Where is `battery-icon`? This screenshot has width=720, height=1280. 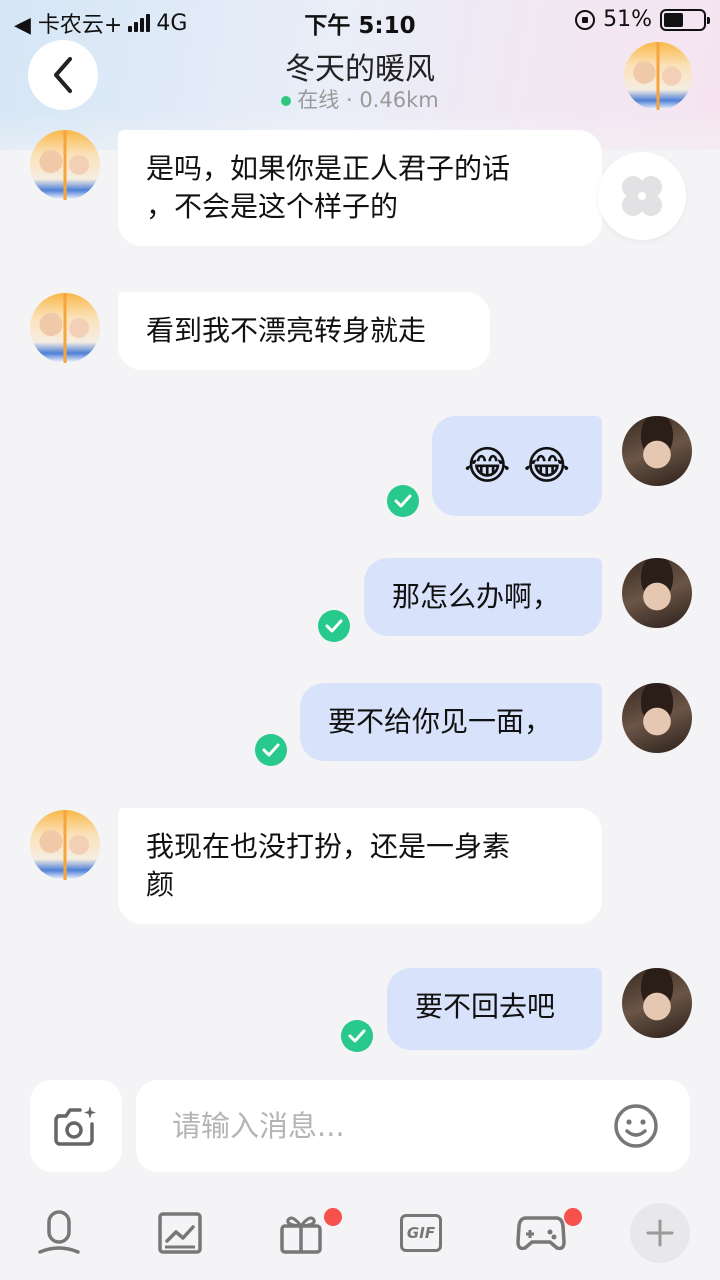 battery-icon is located at coordinates (685, 19).